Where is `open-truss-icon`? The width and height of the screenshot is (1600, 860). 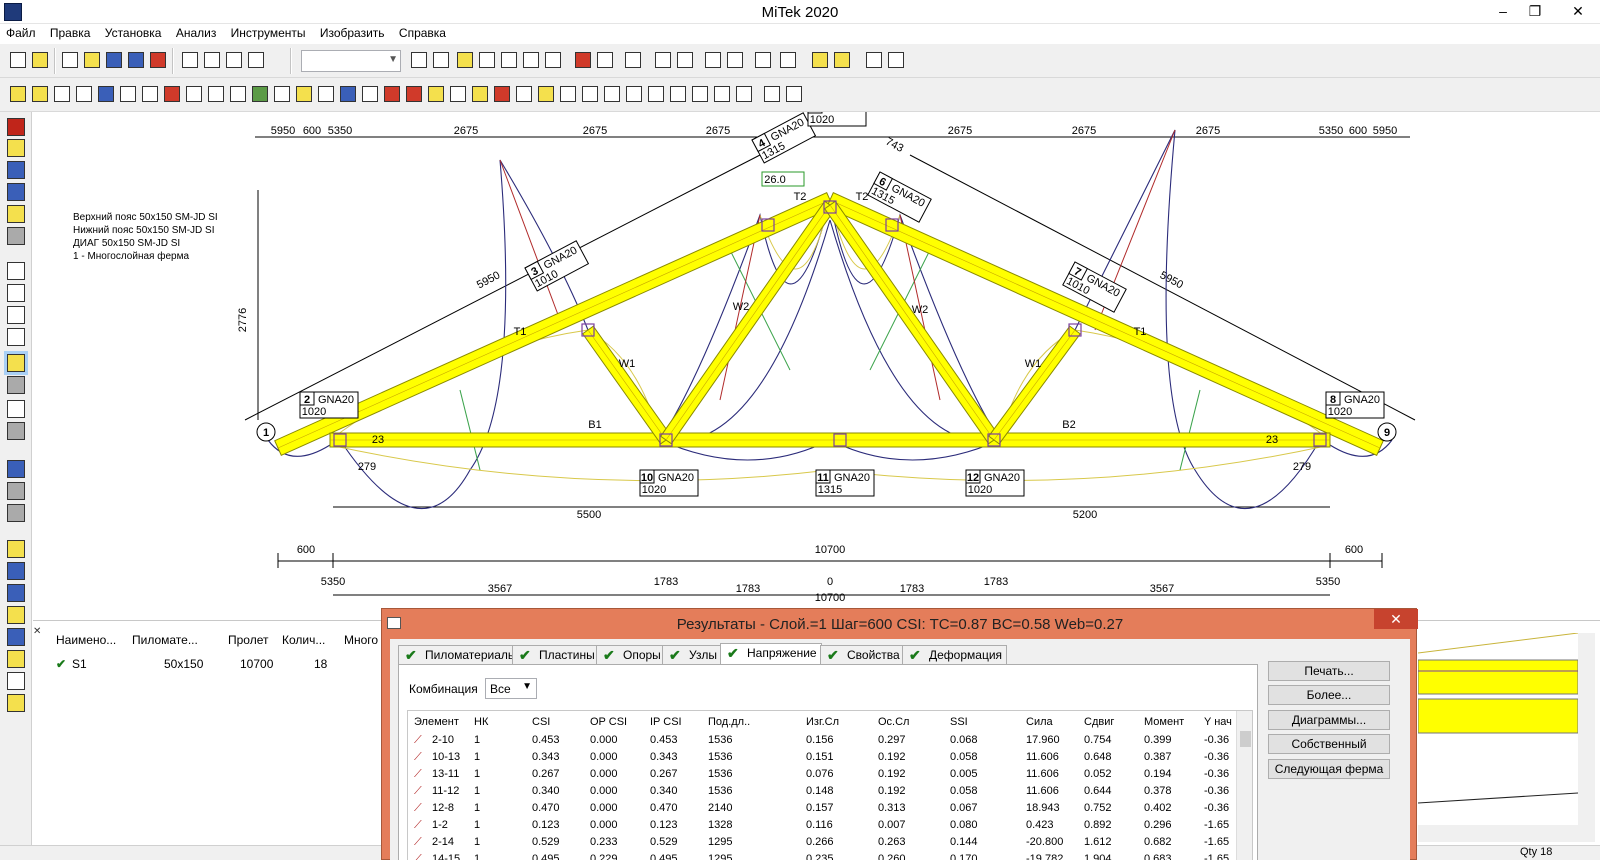 open-truss-icon is located at coordinates (92, 60).